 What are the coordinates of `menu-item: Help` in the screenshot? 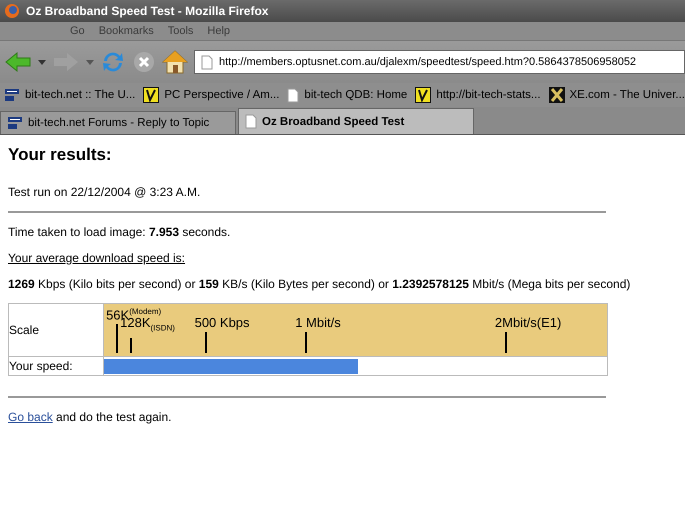 It's located at (218, 31).